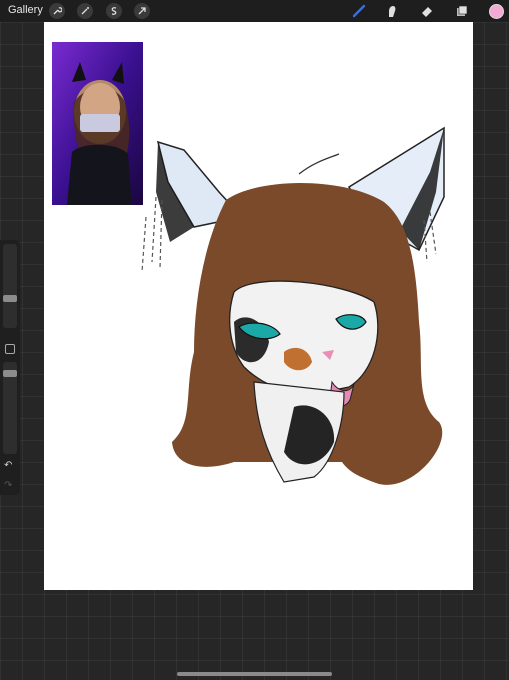  What do you see at coordinates (254, 674) in the screenshot?
I see `home-indicator` at bounding box center [254, 674].